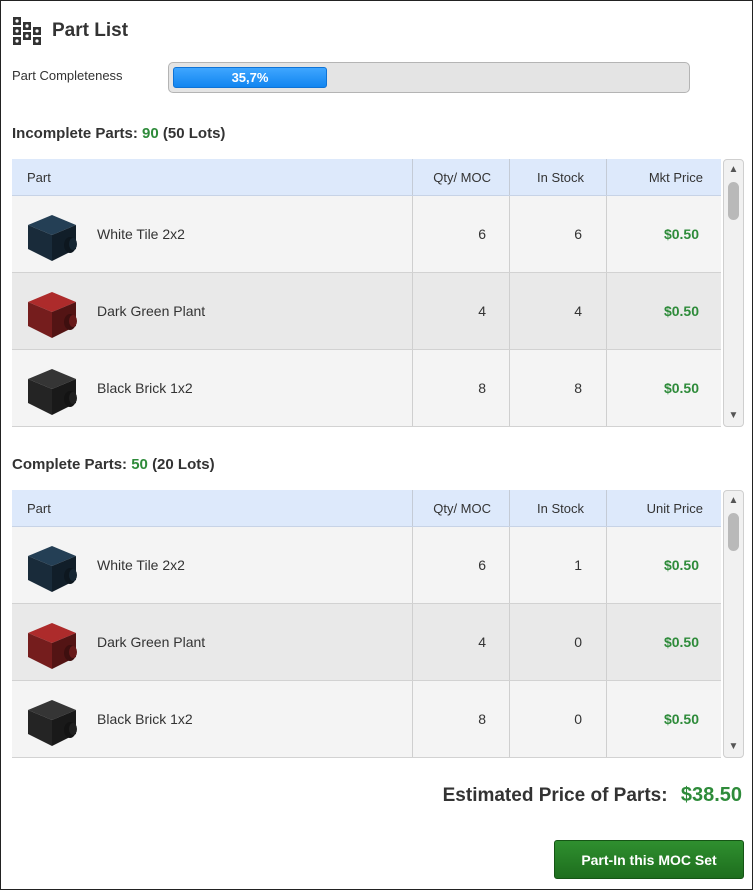 Image resolution: width=753 pixels, height=890 pixels. Describe the element at coordinates (183, 464) in the screenshot. I see `complete-lots: (20 Lots)` at that location.